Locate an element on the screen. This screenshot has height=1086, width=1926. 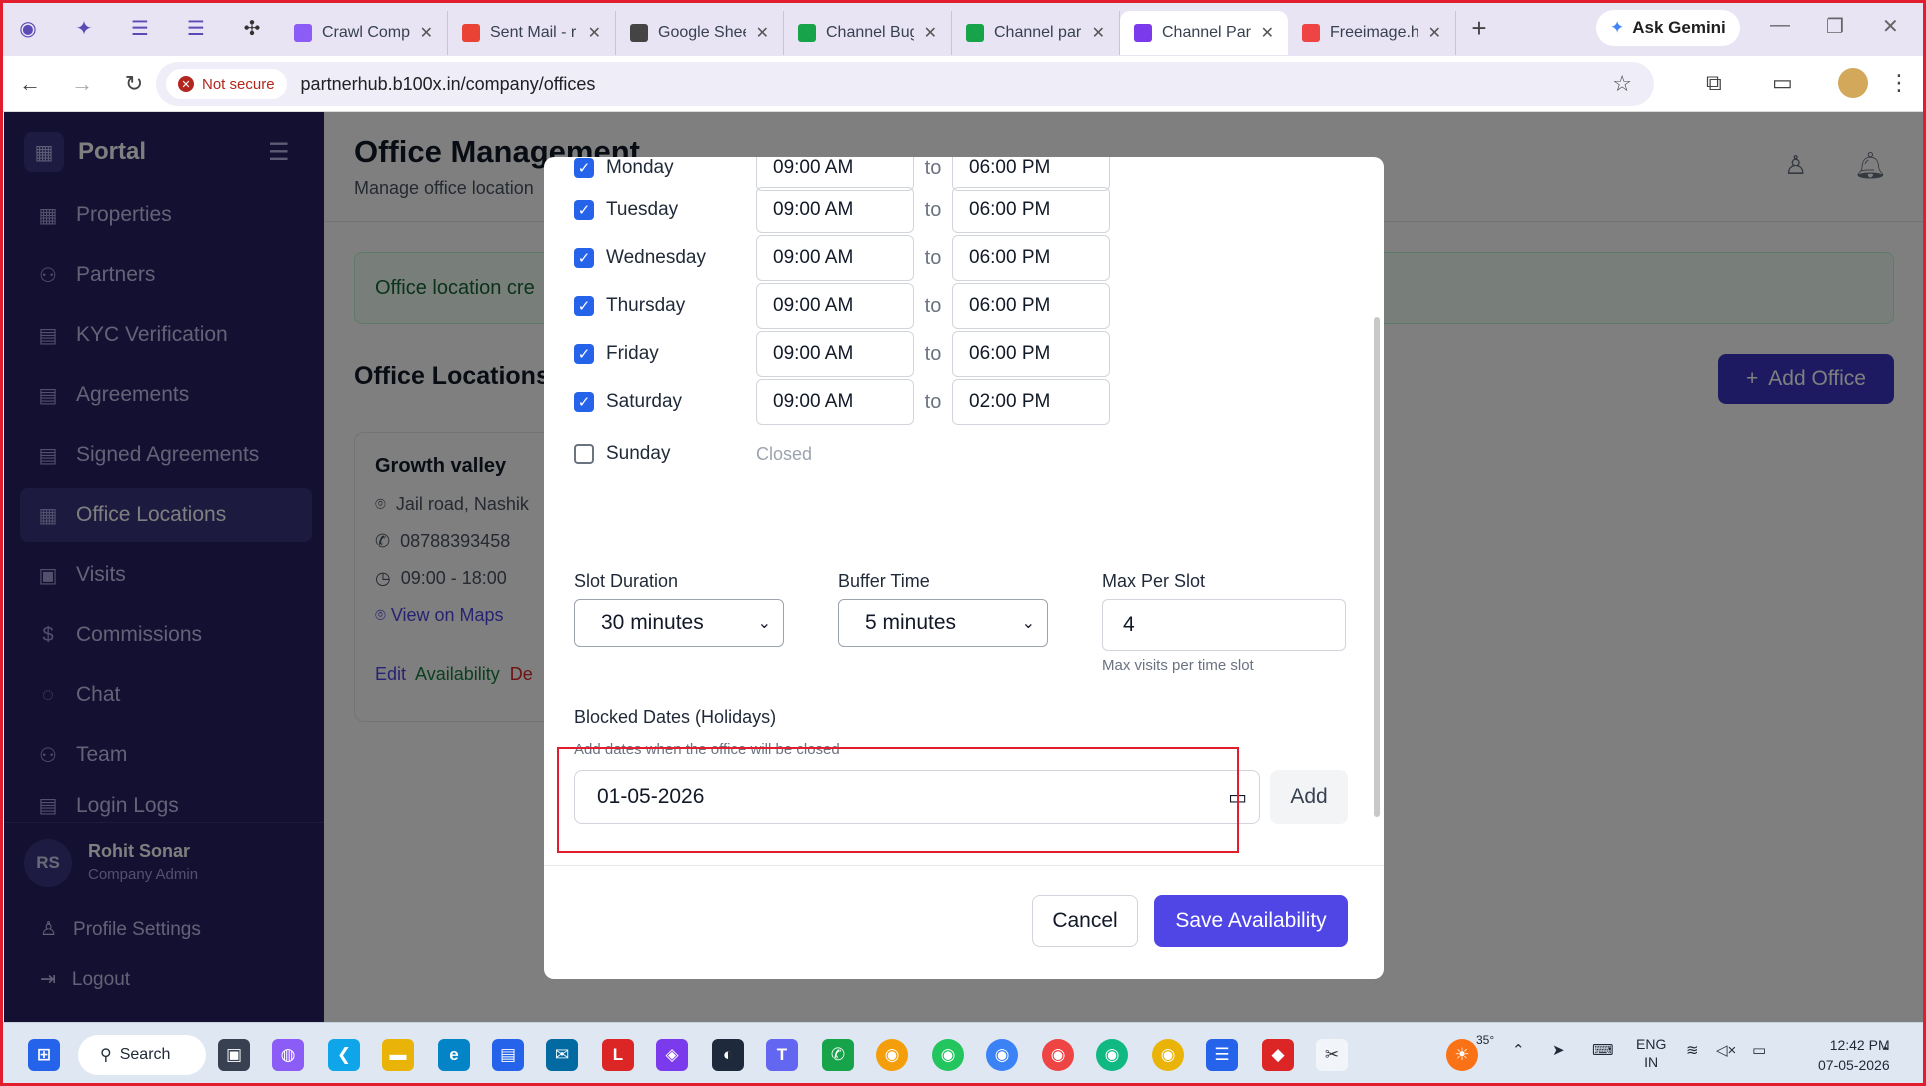
profile-avatar is located at coordinates (1853, 83).